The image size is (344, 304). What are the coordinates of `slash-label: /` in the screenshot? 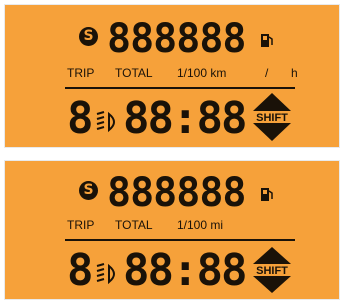 It's located at (267, 73).